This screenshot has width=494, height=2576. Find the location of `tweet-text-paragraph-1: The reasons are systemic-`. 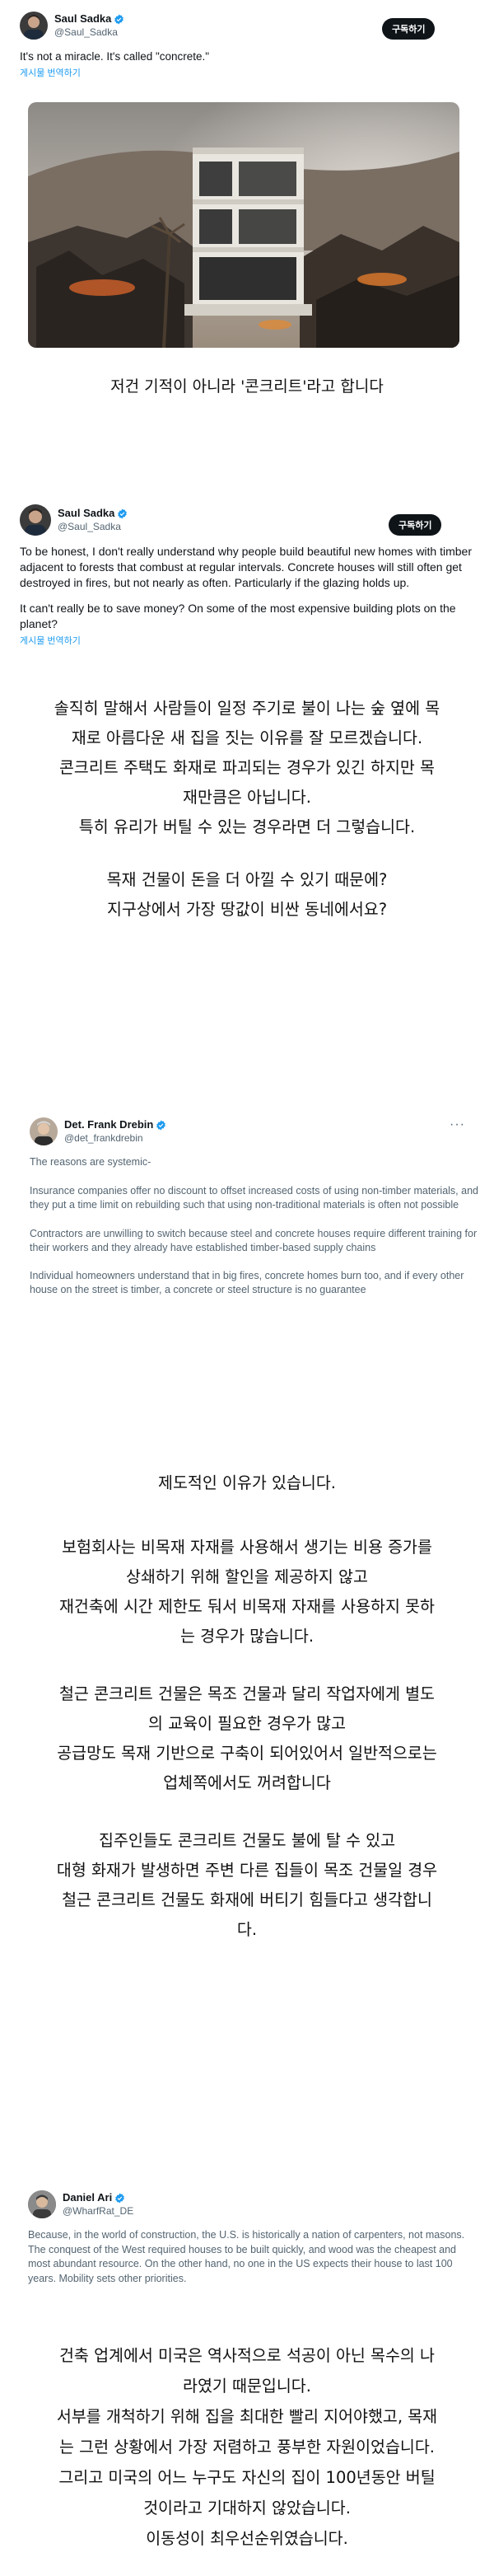

tweet-text-paragraph-1: The reasons are systemic- is located at coordinates (90, 1162).